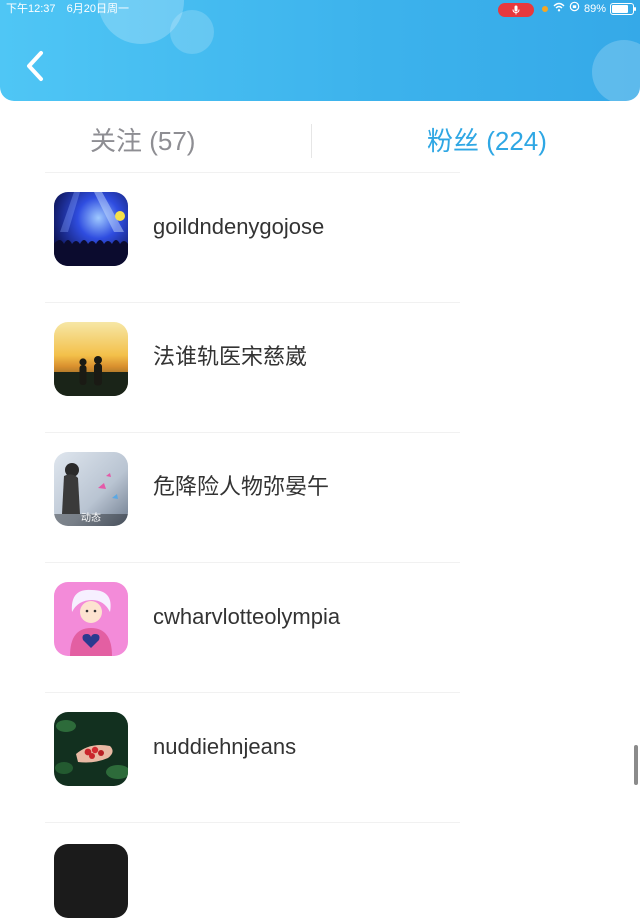 Image resolution: width=640 pixels, height=918 pixels. I want to click on status-time: 下午12:37, so click(31, 9).